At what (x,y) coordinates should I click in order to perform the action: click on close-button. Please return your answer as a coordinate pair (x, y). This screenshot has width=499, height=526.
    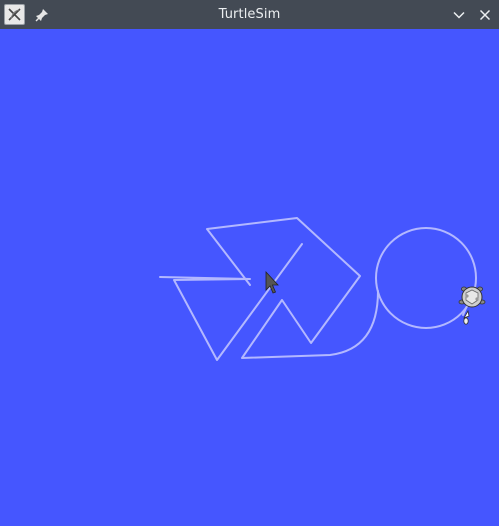
    Looking at the image, I should click on (484, 14).